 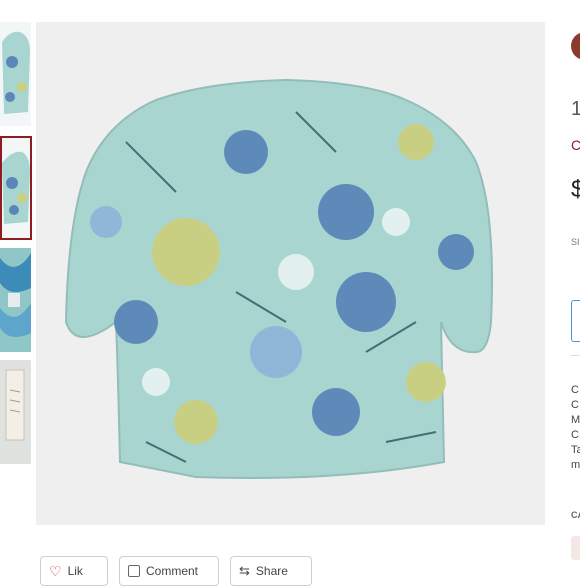 What do you see at coordinates (575, 321) in the screenshot?
I see `buy-button` at bounding box center [575, 321].